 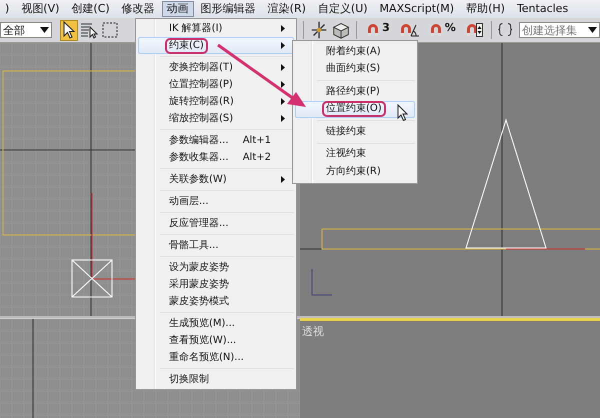 I want to click on menu-item-label: 注视约束, so click(x=346, y=154).